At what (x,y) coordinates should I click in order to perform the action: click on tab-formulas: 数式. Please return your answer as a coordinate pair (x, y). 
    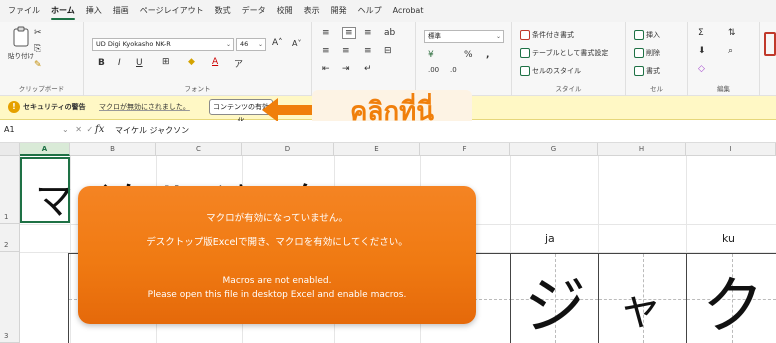
    Looking at the image, I should click on (223, 11).